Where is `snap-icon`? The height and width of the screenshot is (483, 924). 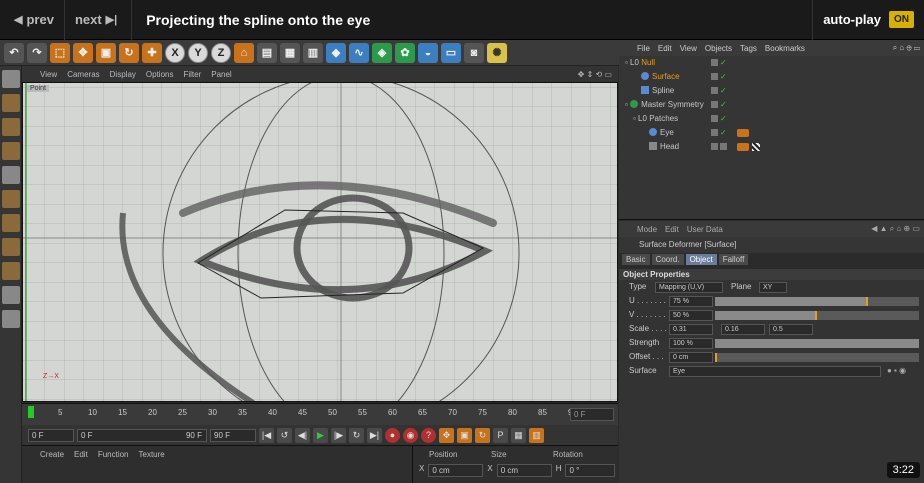 snap-icon is located at coordinates (11, 295).